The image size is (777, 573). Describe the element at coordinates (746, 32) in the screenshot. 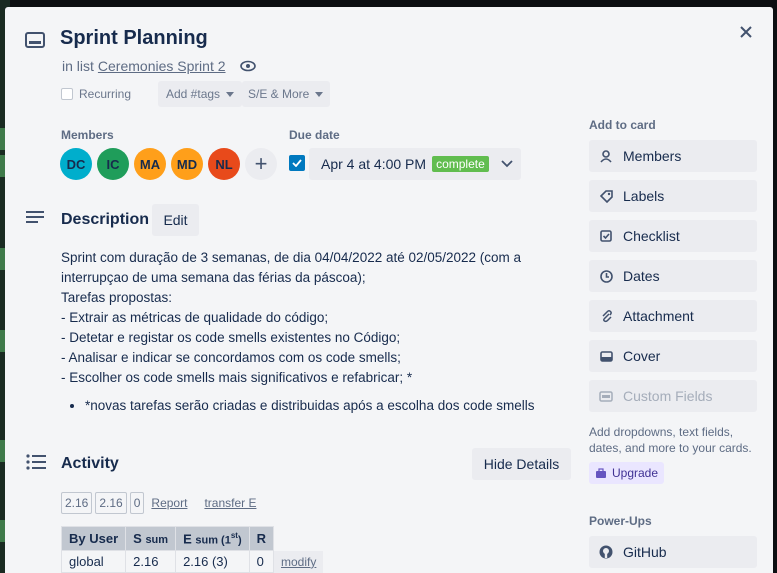

I see `close-icon` at that location.